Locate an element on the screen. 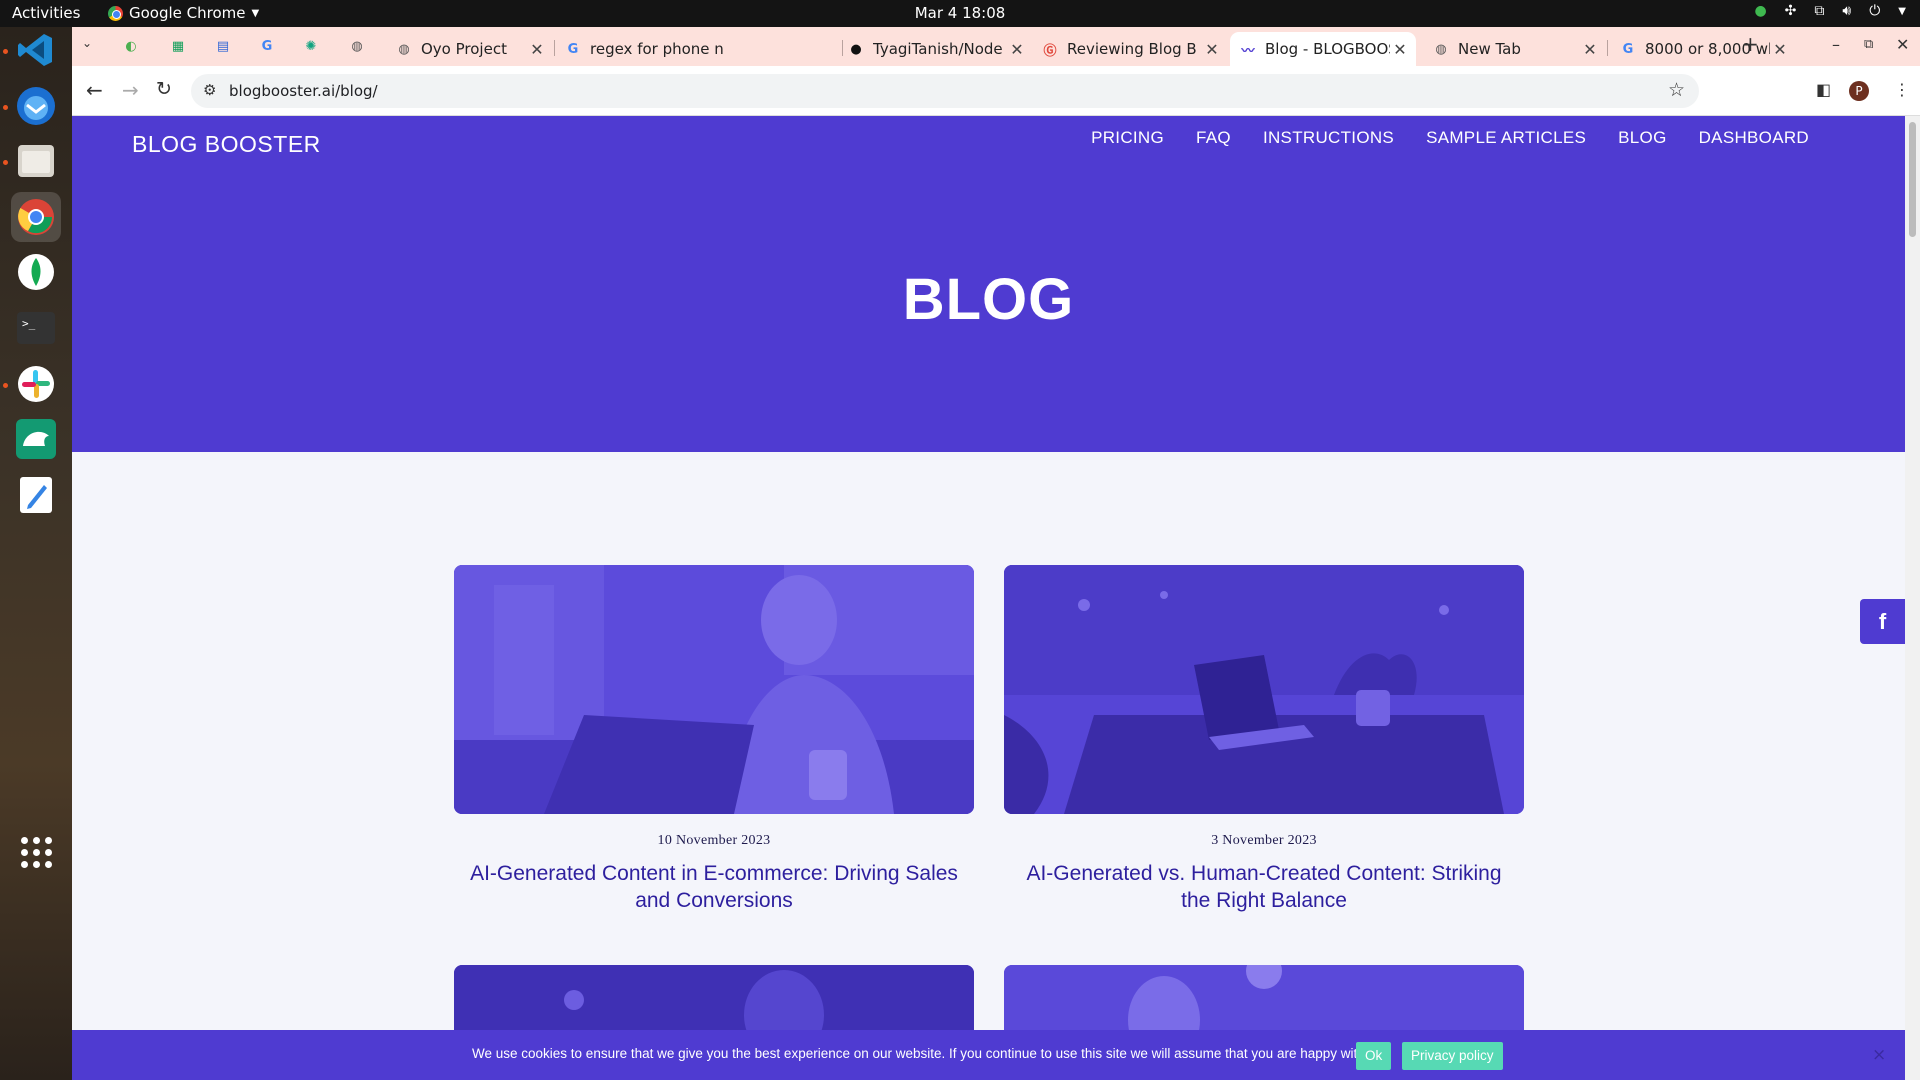  avatar: P is located at coordinates (1859, 91).